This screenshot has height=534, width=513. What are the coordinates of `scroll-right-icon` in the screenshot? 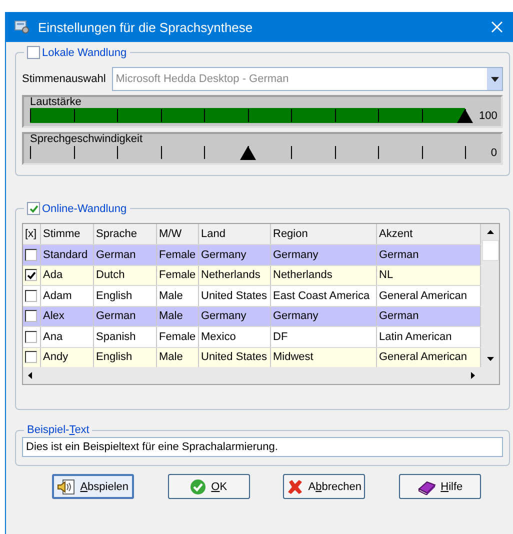 It's located at (473, 375).